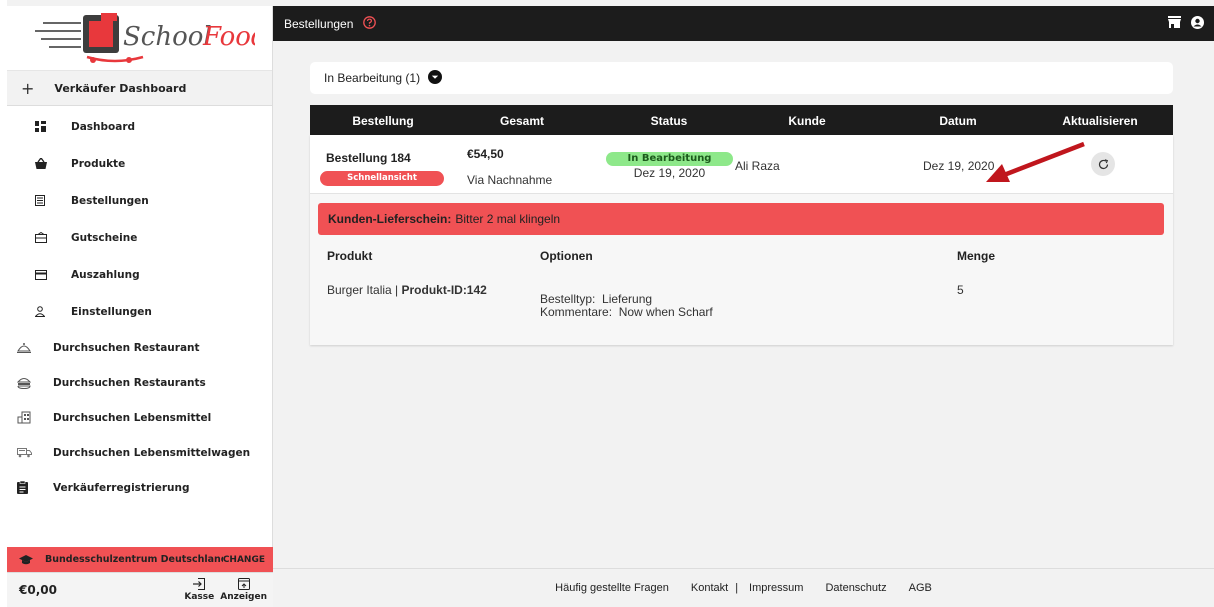  Describe the element at coordinates (228, 37) in the screenshot. I see `svg-text: Food` at that location.